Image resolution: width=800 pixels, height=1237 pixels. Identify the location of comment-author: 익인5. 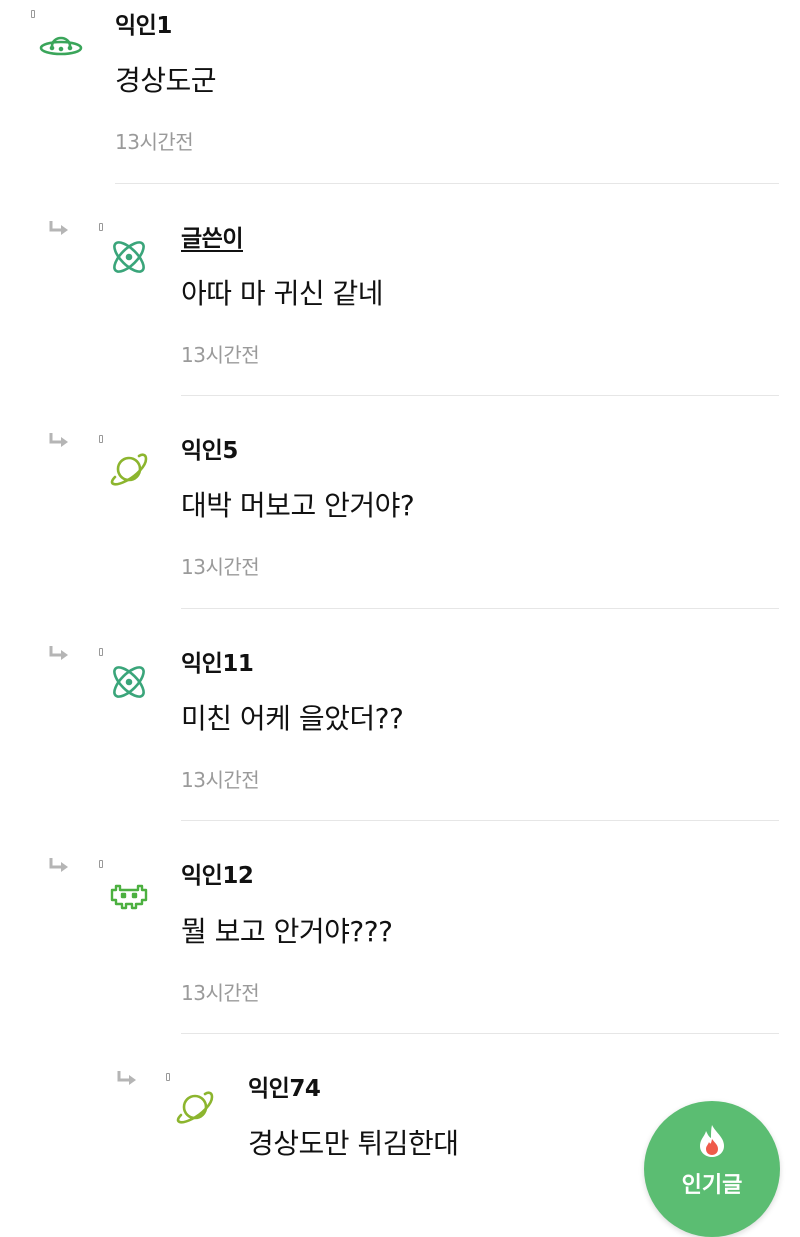
(209, 448).